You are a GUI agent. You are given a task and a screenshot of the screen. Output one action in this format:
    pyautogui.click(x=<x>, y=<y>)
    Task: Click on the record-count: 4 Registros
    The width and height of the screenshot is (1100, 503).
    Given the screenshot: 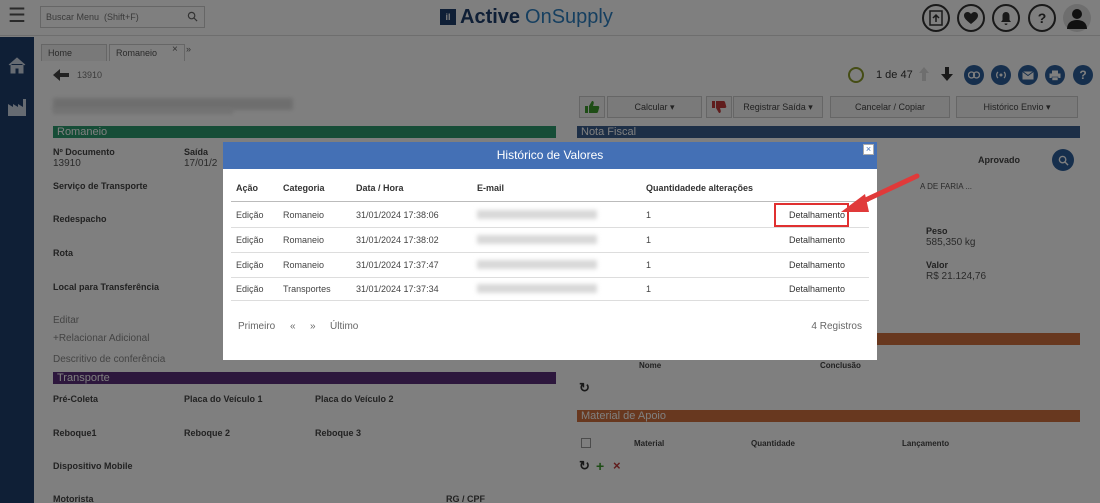 What is the action you would take?
    pyautogui.click(x=836, y=326)
    